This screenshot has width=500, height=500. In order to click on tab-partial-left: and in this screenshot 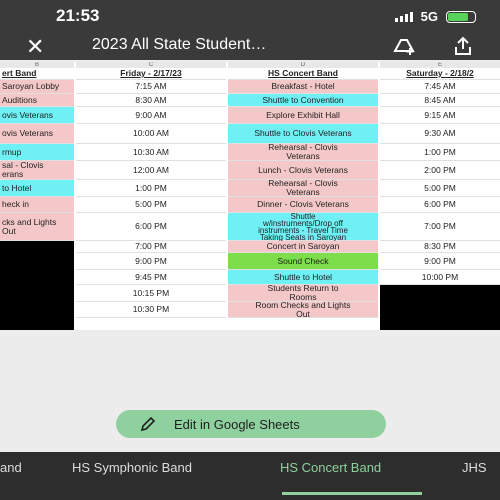, I will do `click(11, 467)`.